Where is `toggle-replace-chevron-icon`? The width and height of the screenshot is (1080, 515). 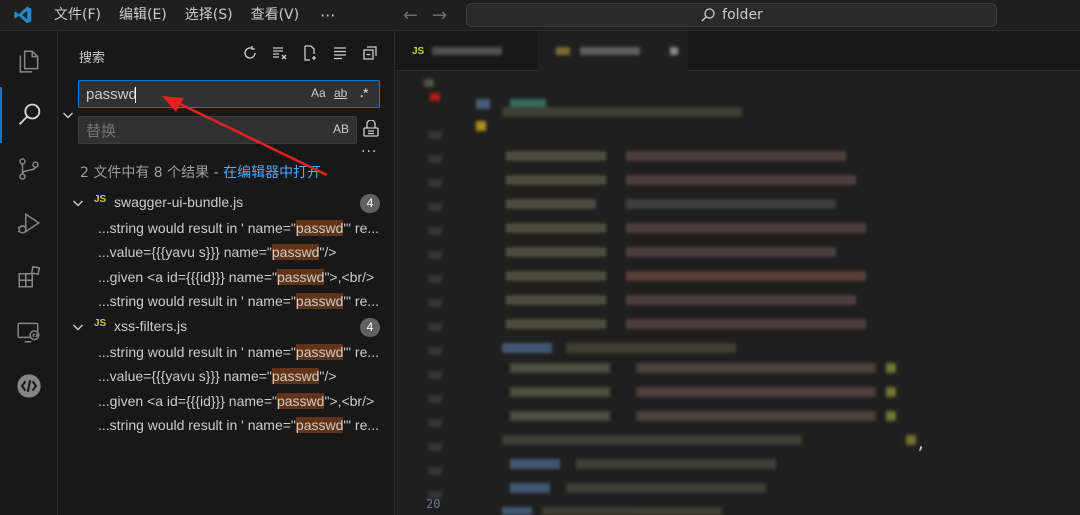
toggle-replace-chevron-icon is located at coordinates (68, 113).